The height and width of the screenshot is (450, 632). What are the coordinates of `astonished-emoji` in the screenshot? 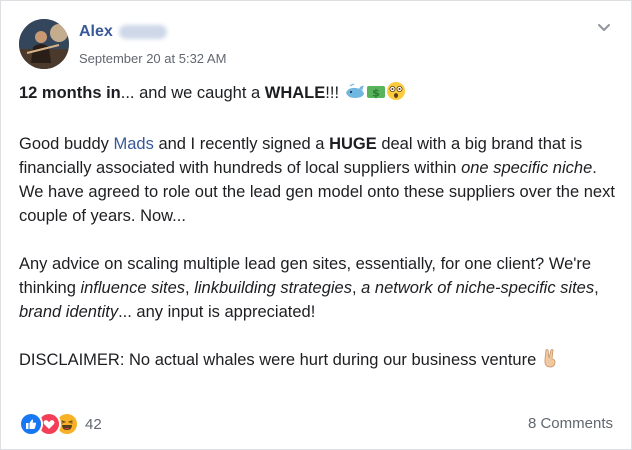 It's located at (396, 94).